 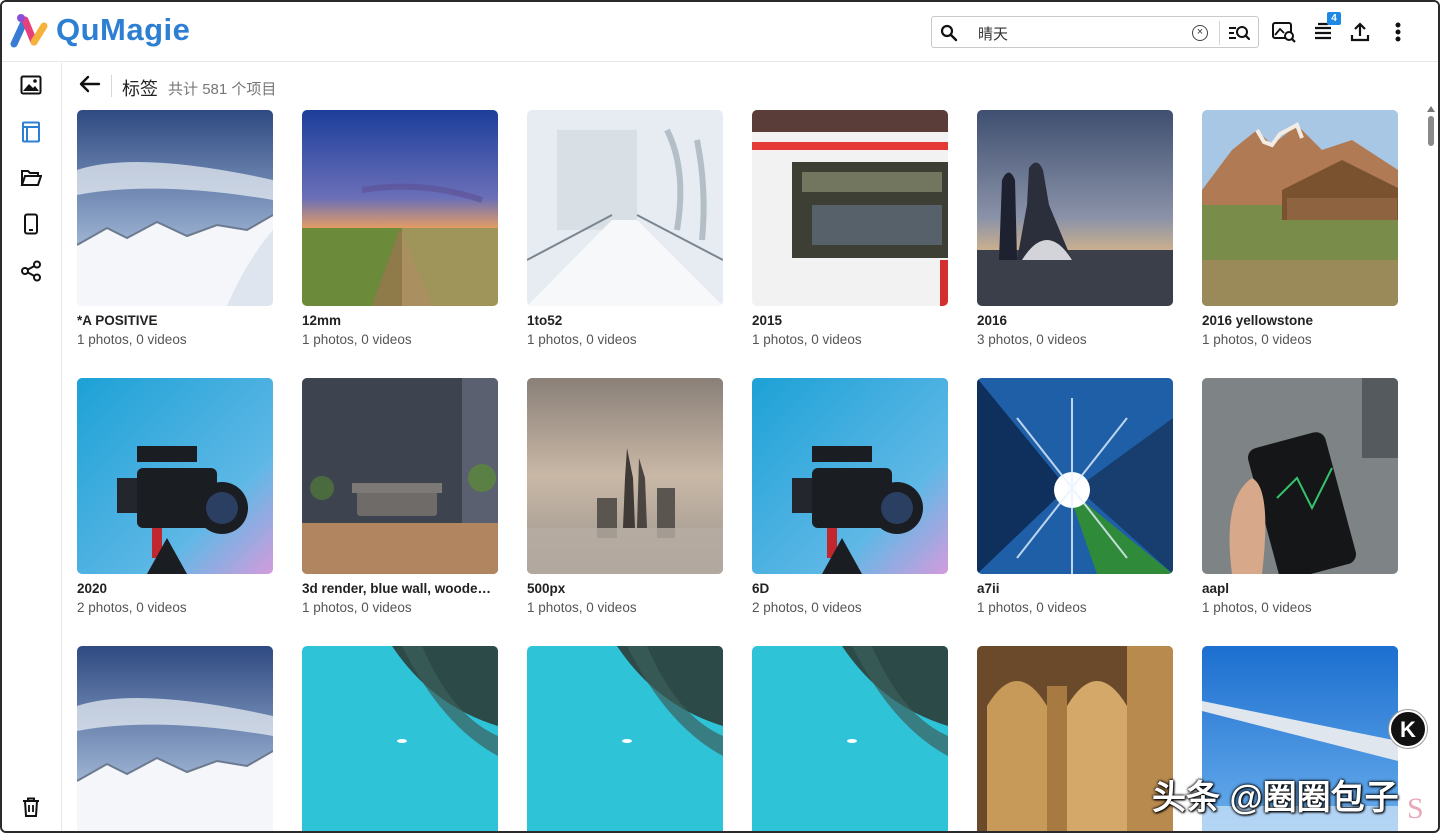 I want to click on tag-name: 500px, so click(x=546, y=588).